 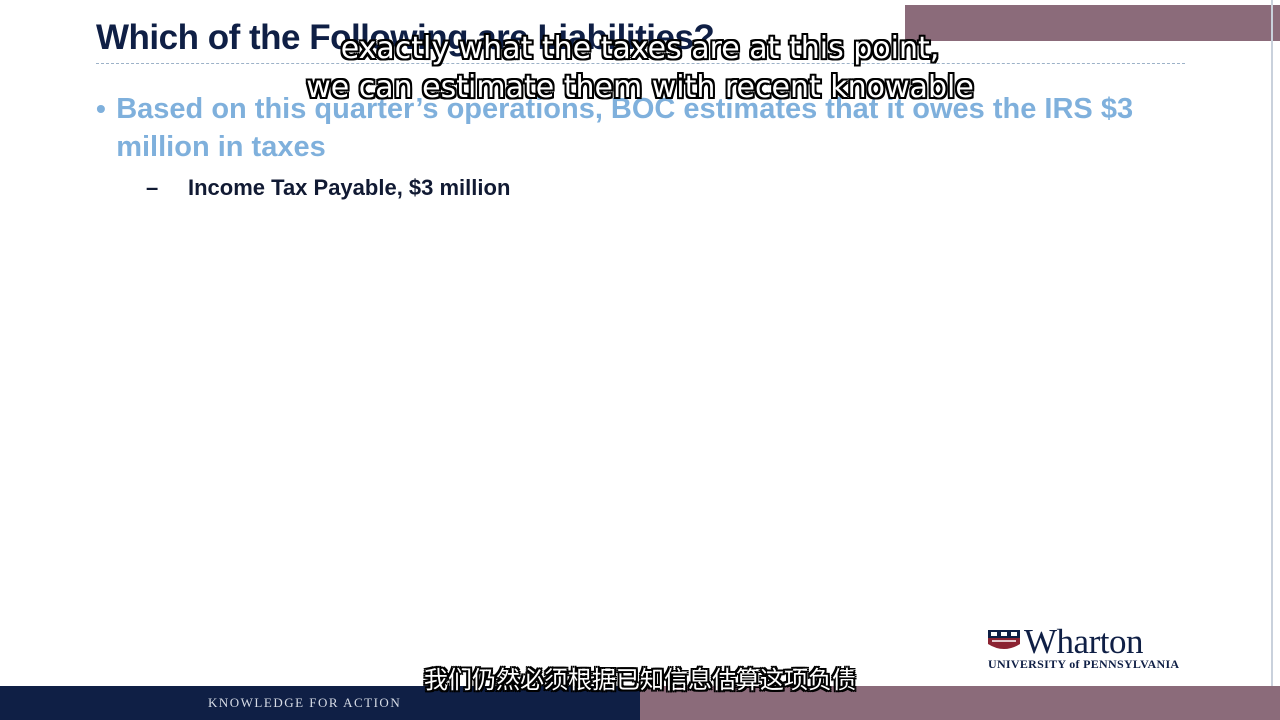 I want to click on sub-bullet-item: – Income Tax Payable, $3 million, so click(x=328, y=188).